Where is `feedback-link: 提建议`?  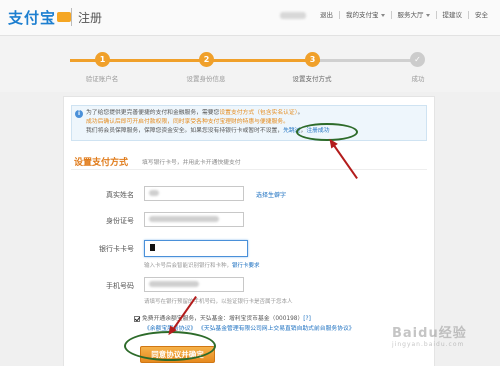
feedback-link: 提建议 is located at coordinates (452, 15).